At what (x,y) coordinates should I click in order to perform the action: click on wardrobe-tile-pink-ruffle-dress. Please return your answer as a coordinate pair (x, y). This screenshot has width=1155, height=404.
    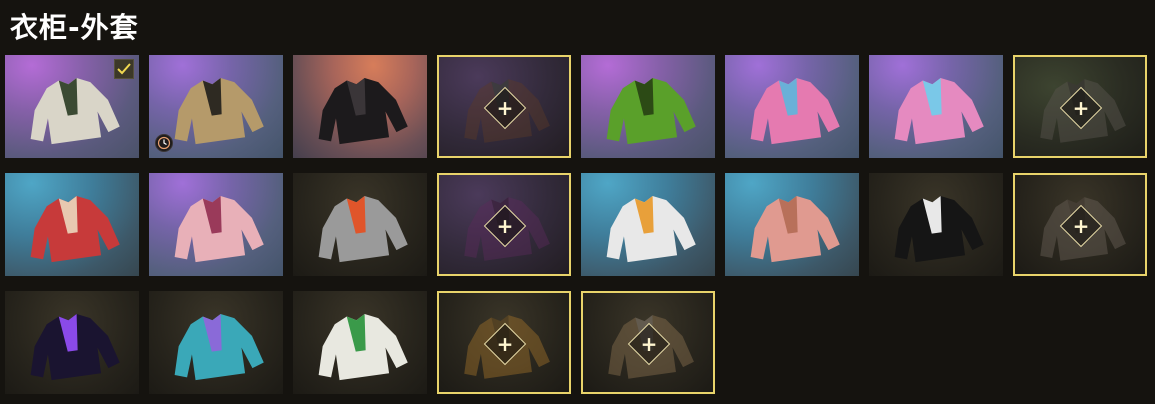
    Looking at the image, I should click on (792, 224).